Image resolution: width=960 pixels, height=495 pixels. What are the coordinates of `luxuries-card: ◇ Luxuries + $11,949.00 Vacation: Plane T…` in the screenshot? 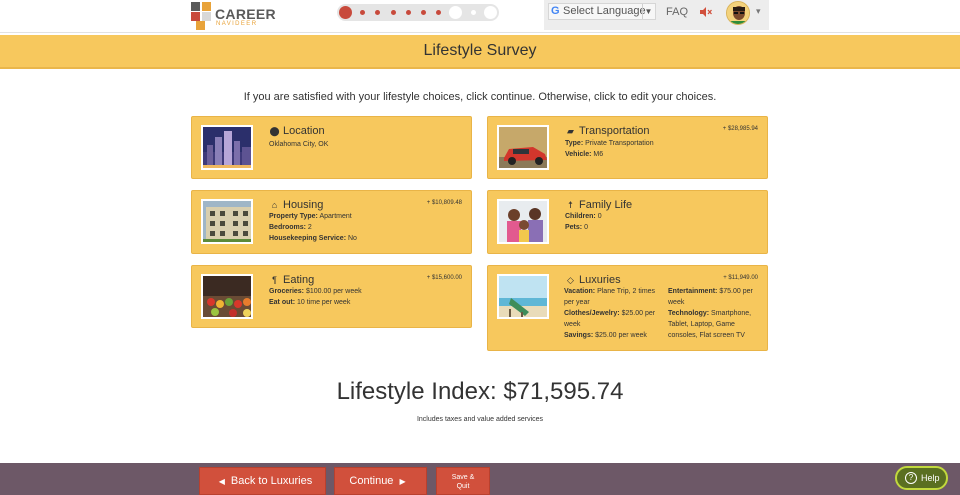 It's located at (627, 308).